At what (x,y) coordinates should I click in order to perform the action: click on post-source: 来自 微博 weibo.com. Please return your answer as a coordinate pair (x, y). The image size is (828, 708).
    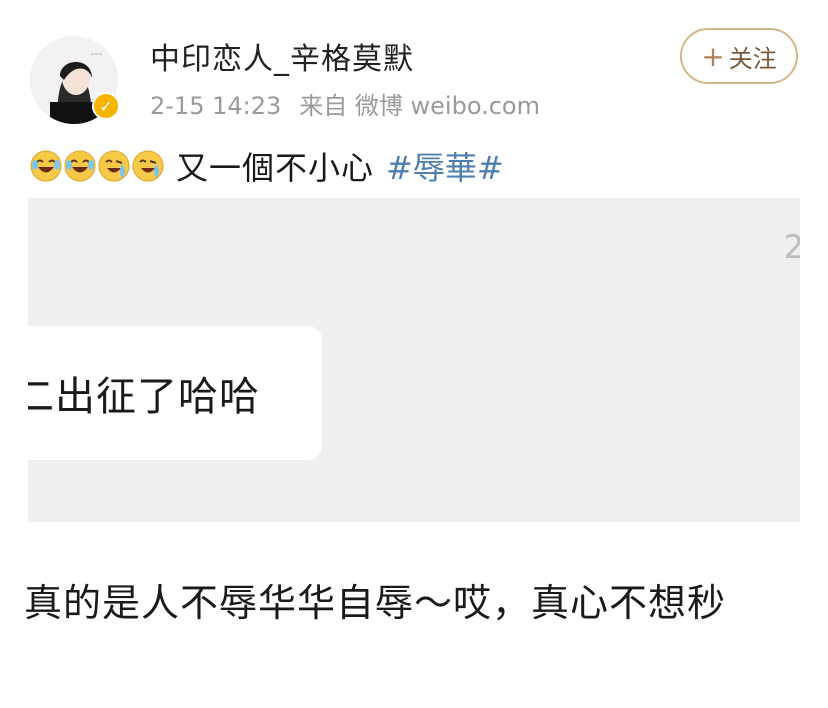
    Looking at the image, I should click on (419, 106).